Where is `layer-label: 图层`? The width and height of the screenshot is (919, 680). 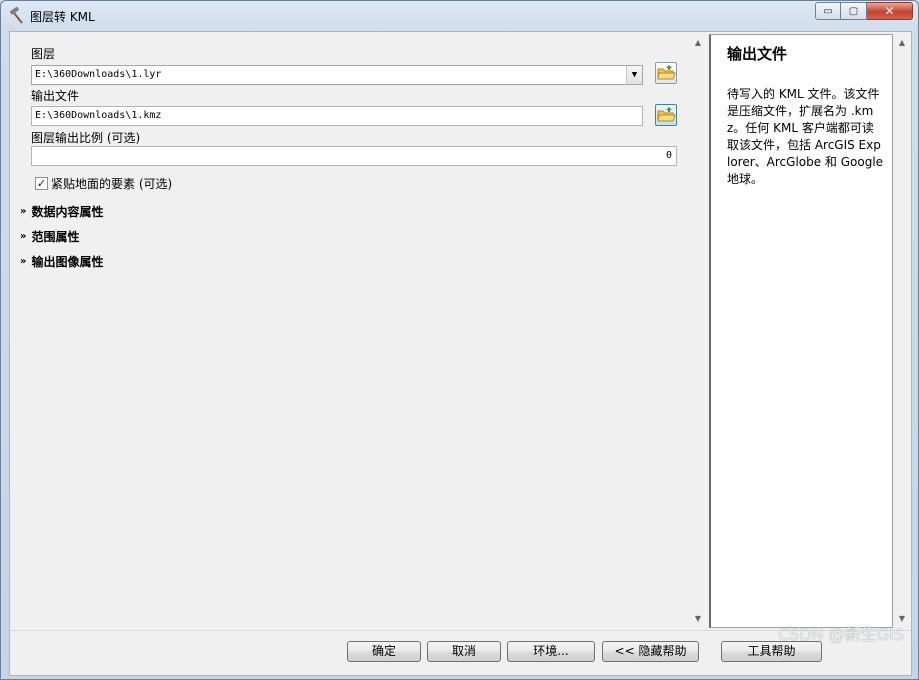
layer-label: 图层 is located at coordinates (43, 54).